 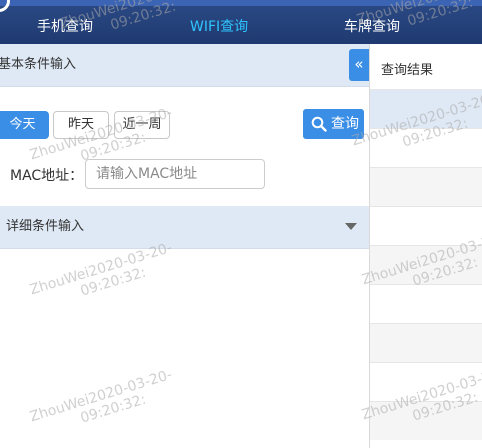 What do you see at coordinates (407, 70) in the screenshot?
I see `query-results-title: 查询结果` at bounding box center [407, 70].